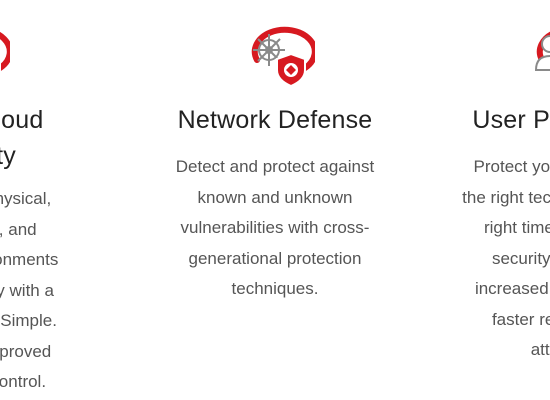  Describe the element at coordinates (28, 320) in the screenshot. I see `description-line: single solution. Simple.` at that location.